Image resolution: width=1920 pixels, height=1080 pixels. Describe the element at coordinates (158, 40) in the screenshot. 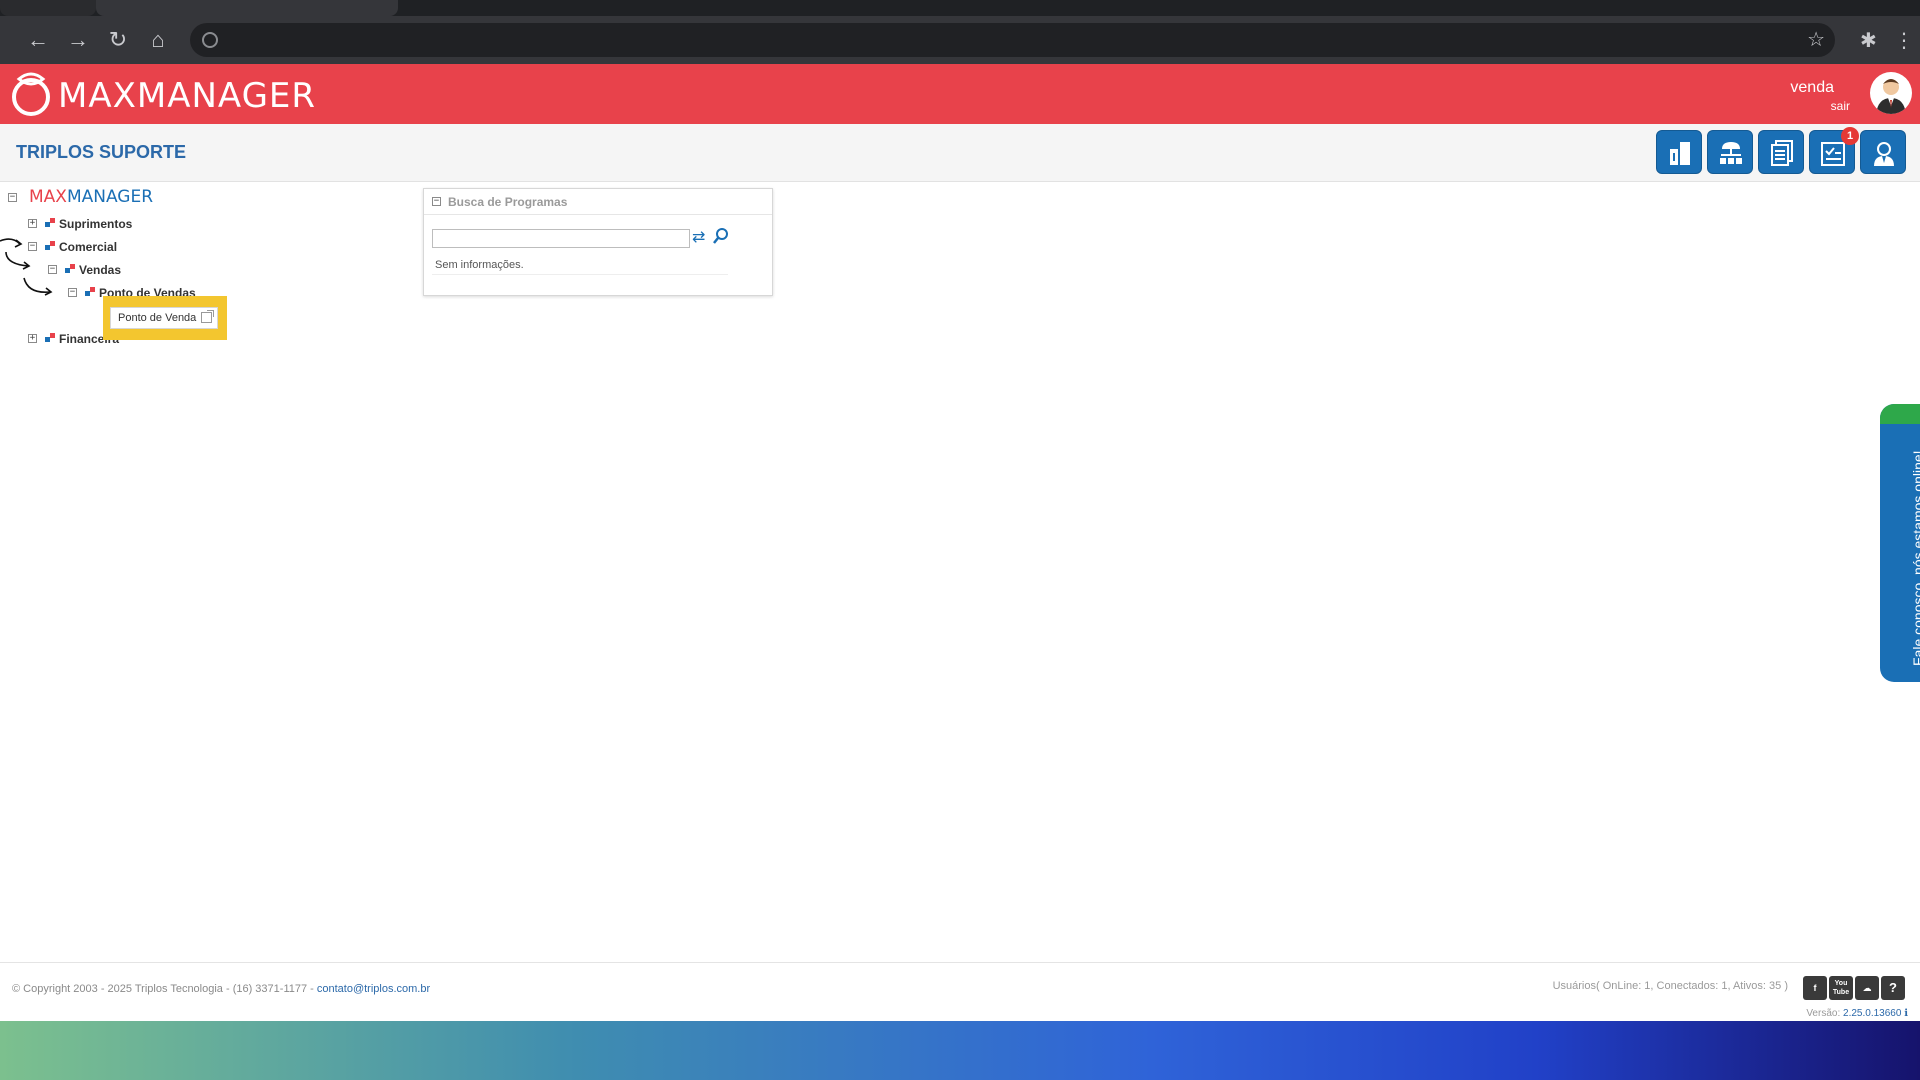

I see `home-icon: ⌂` at that location.